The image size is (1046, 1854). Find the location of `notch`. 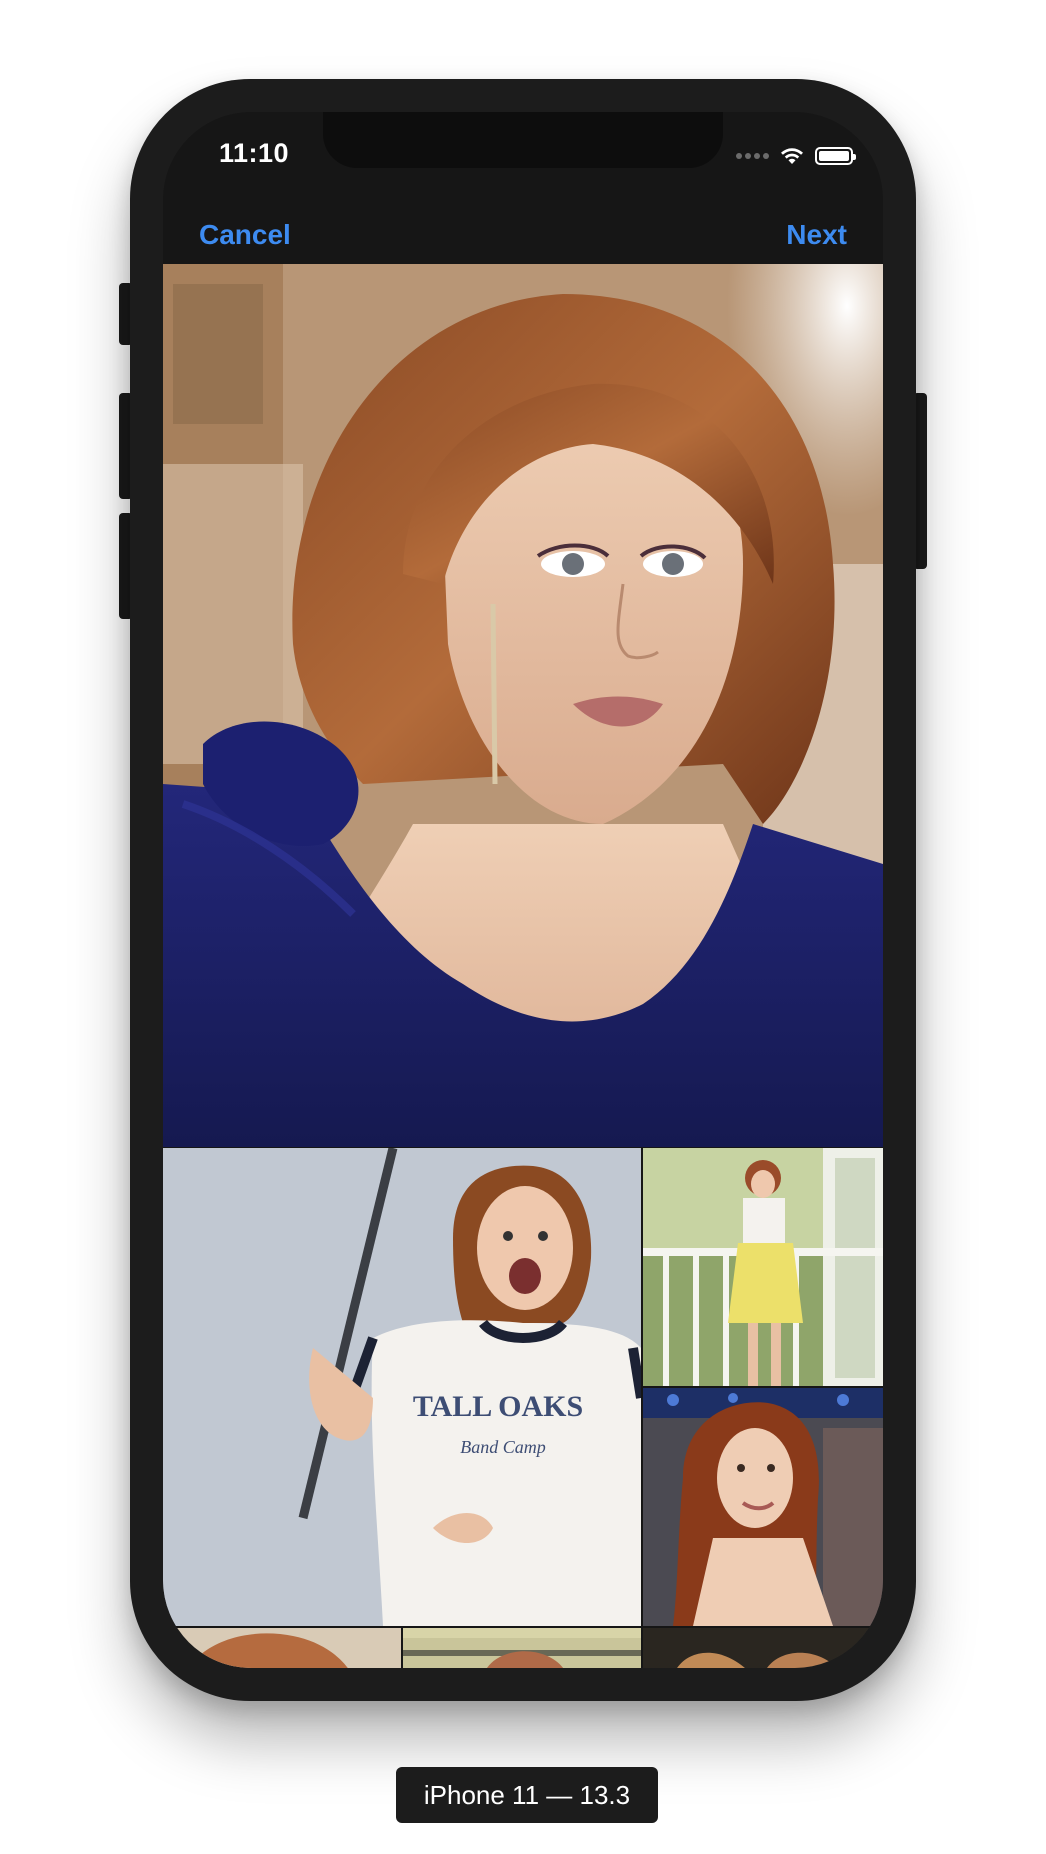

notch is located at coordinates (523, 140).